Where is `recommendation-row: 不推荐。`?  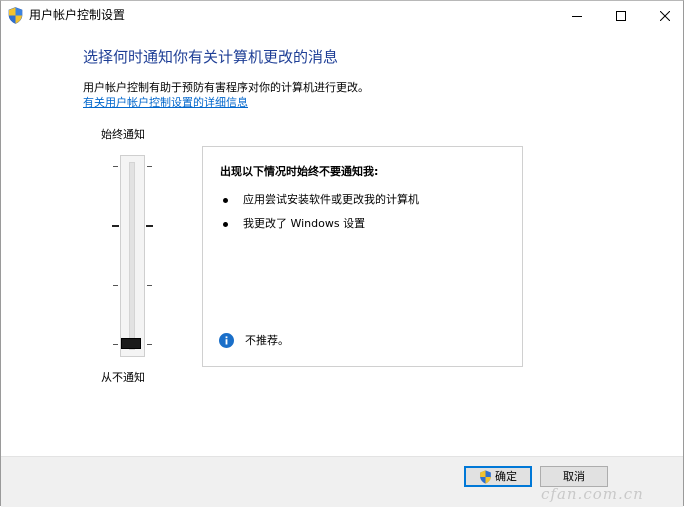
recommendation-row: 不推荐。 is located at coordinates (254, 340).